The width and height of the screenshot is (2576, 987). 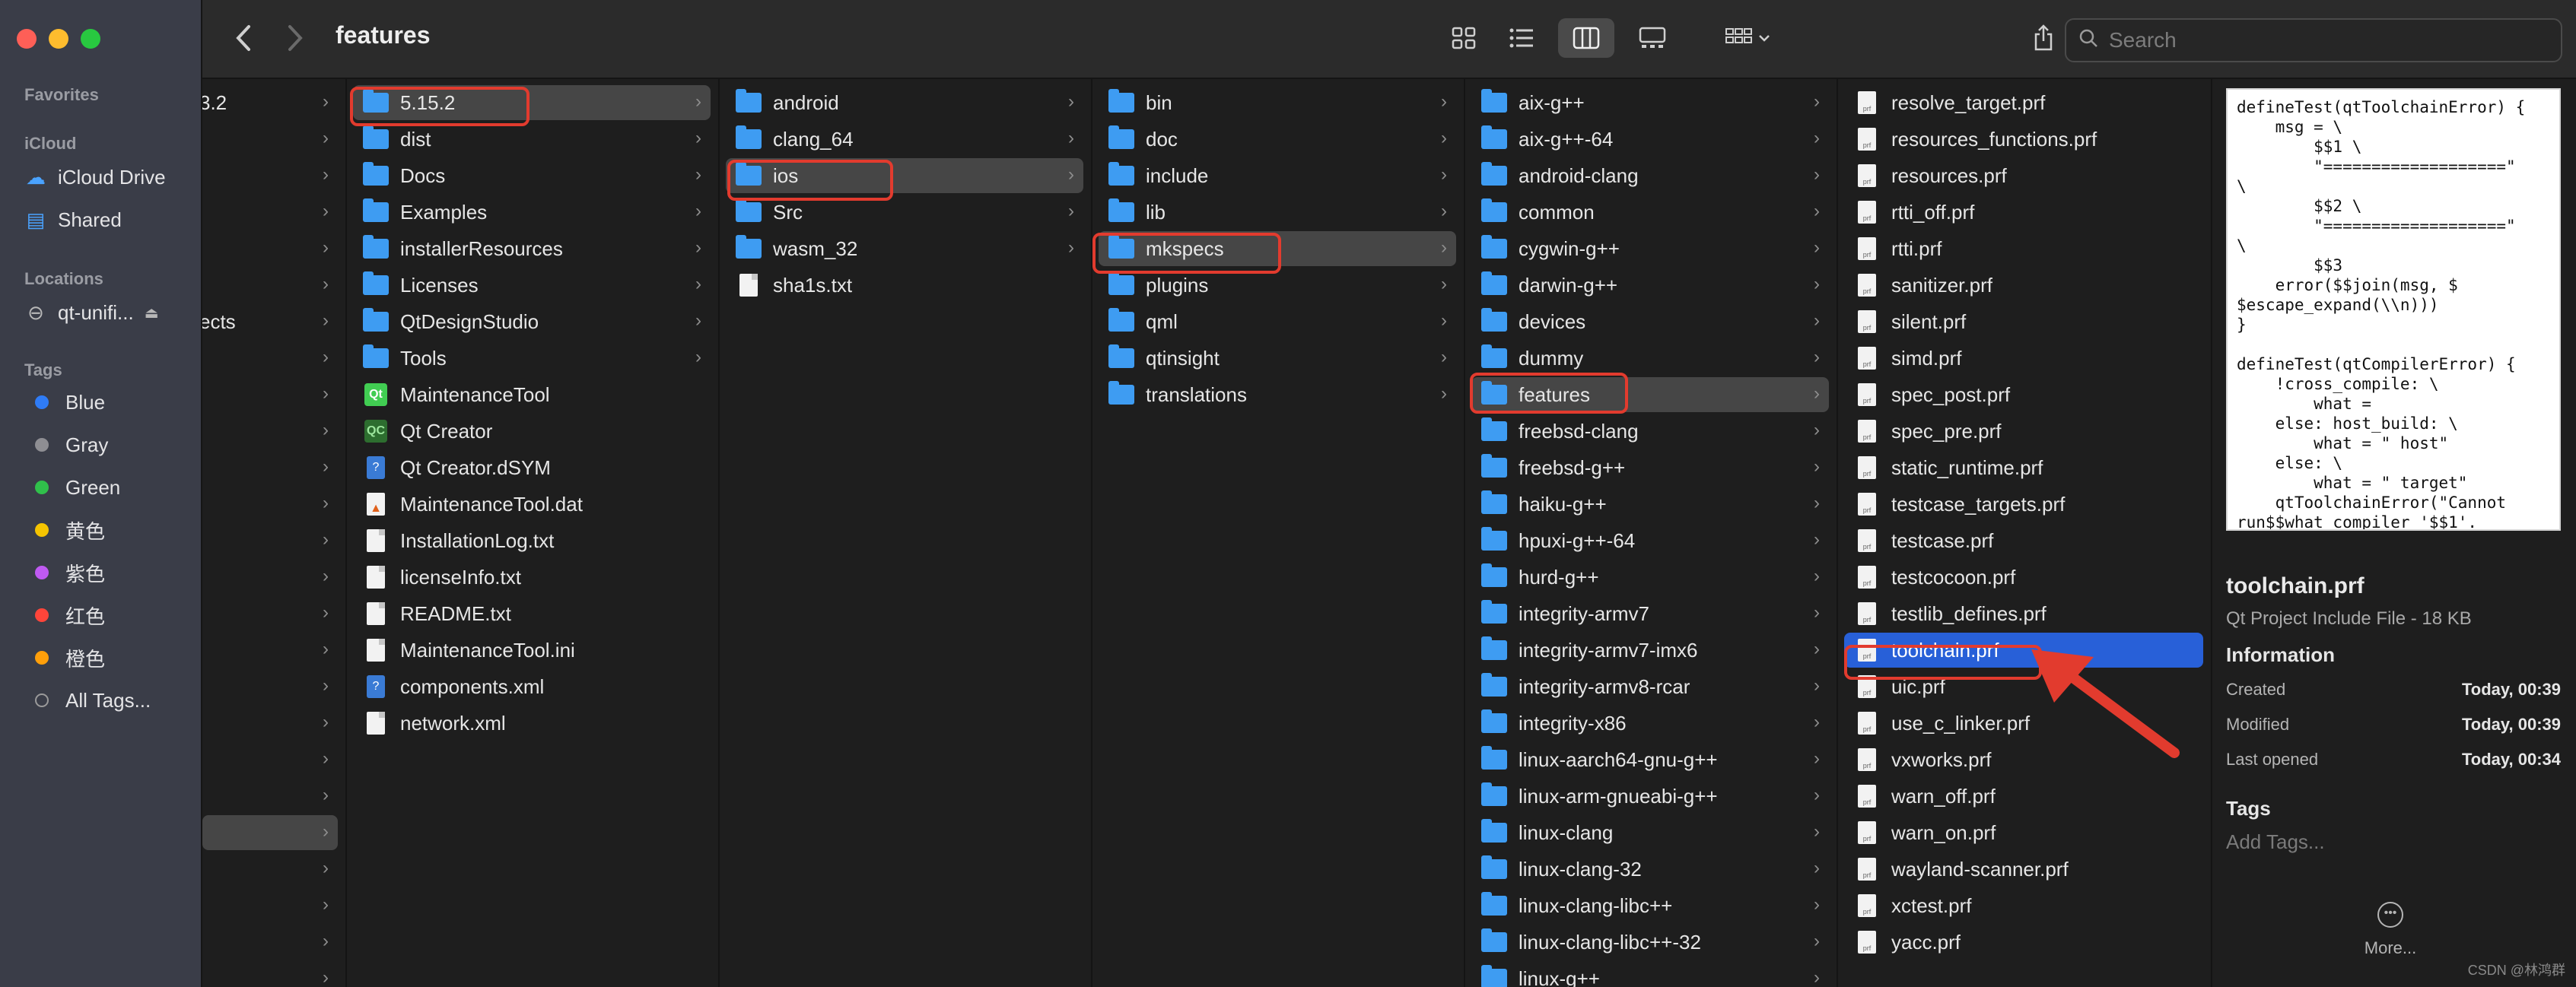 I want to click on maximize-window-button, so click(x=91, y=39).